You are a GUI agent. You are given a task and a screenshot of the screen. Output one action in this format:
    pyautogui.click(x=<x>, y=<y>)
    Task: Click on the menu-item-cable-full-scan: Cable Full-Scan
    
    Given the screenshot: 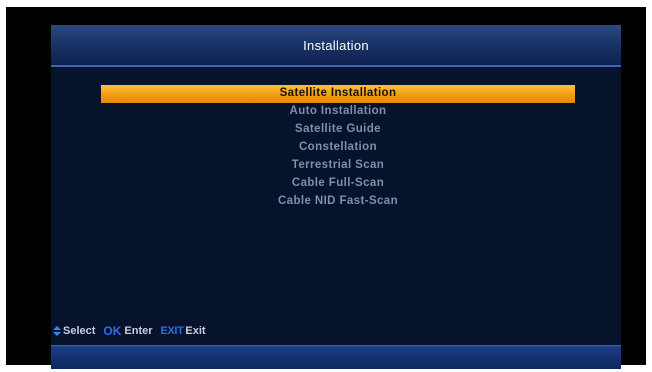 What is the action you would take?
    pyautogui.click(x=338, y=184)
    